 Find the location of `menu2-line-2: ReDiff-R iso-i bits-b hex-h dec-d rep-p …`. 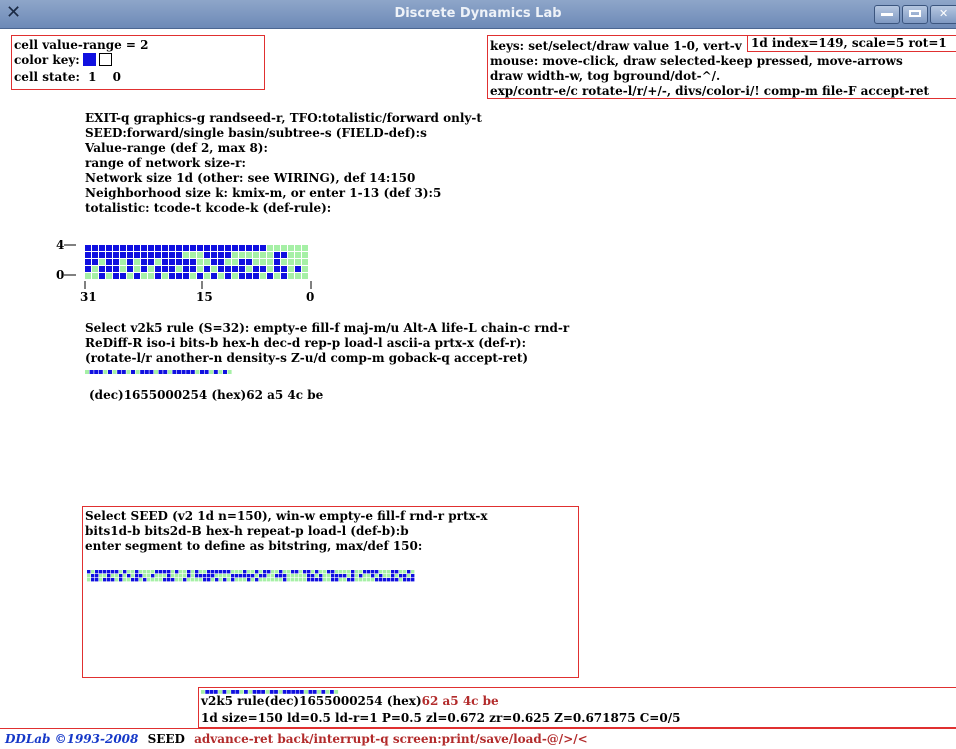

menu2-line-2: ReDiff-R iso-i bits-b hex-h dec-d rep-p … is located at coordinates (306, 343).